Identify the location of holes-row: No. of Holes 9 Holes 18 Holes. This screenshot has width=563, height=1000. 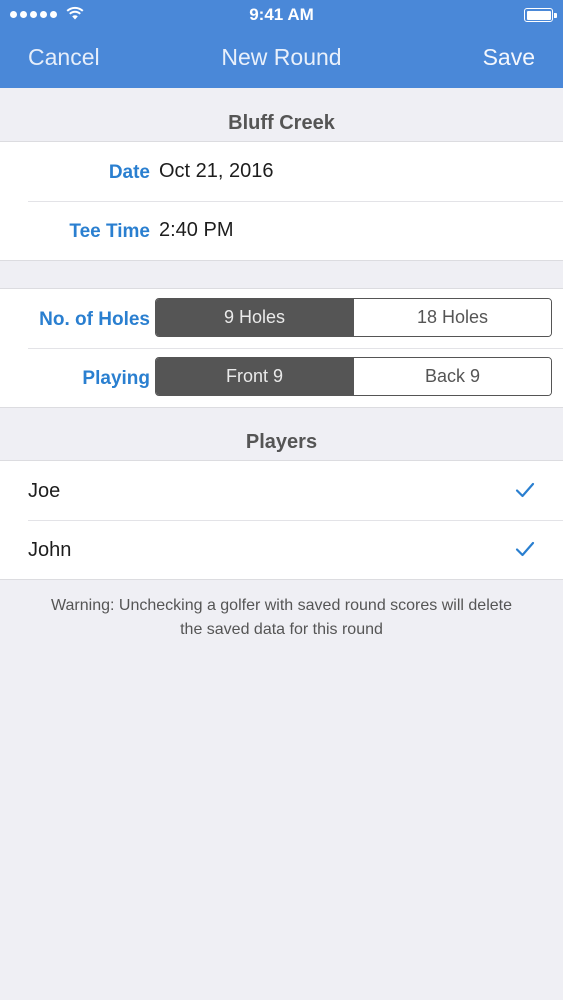
(281, 318).